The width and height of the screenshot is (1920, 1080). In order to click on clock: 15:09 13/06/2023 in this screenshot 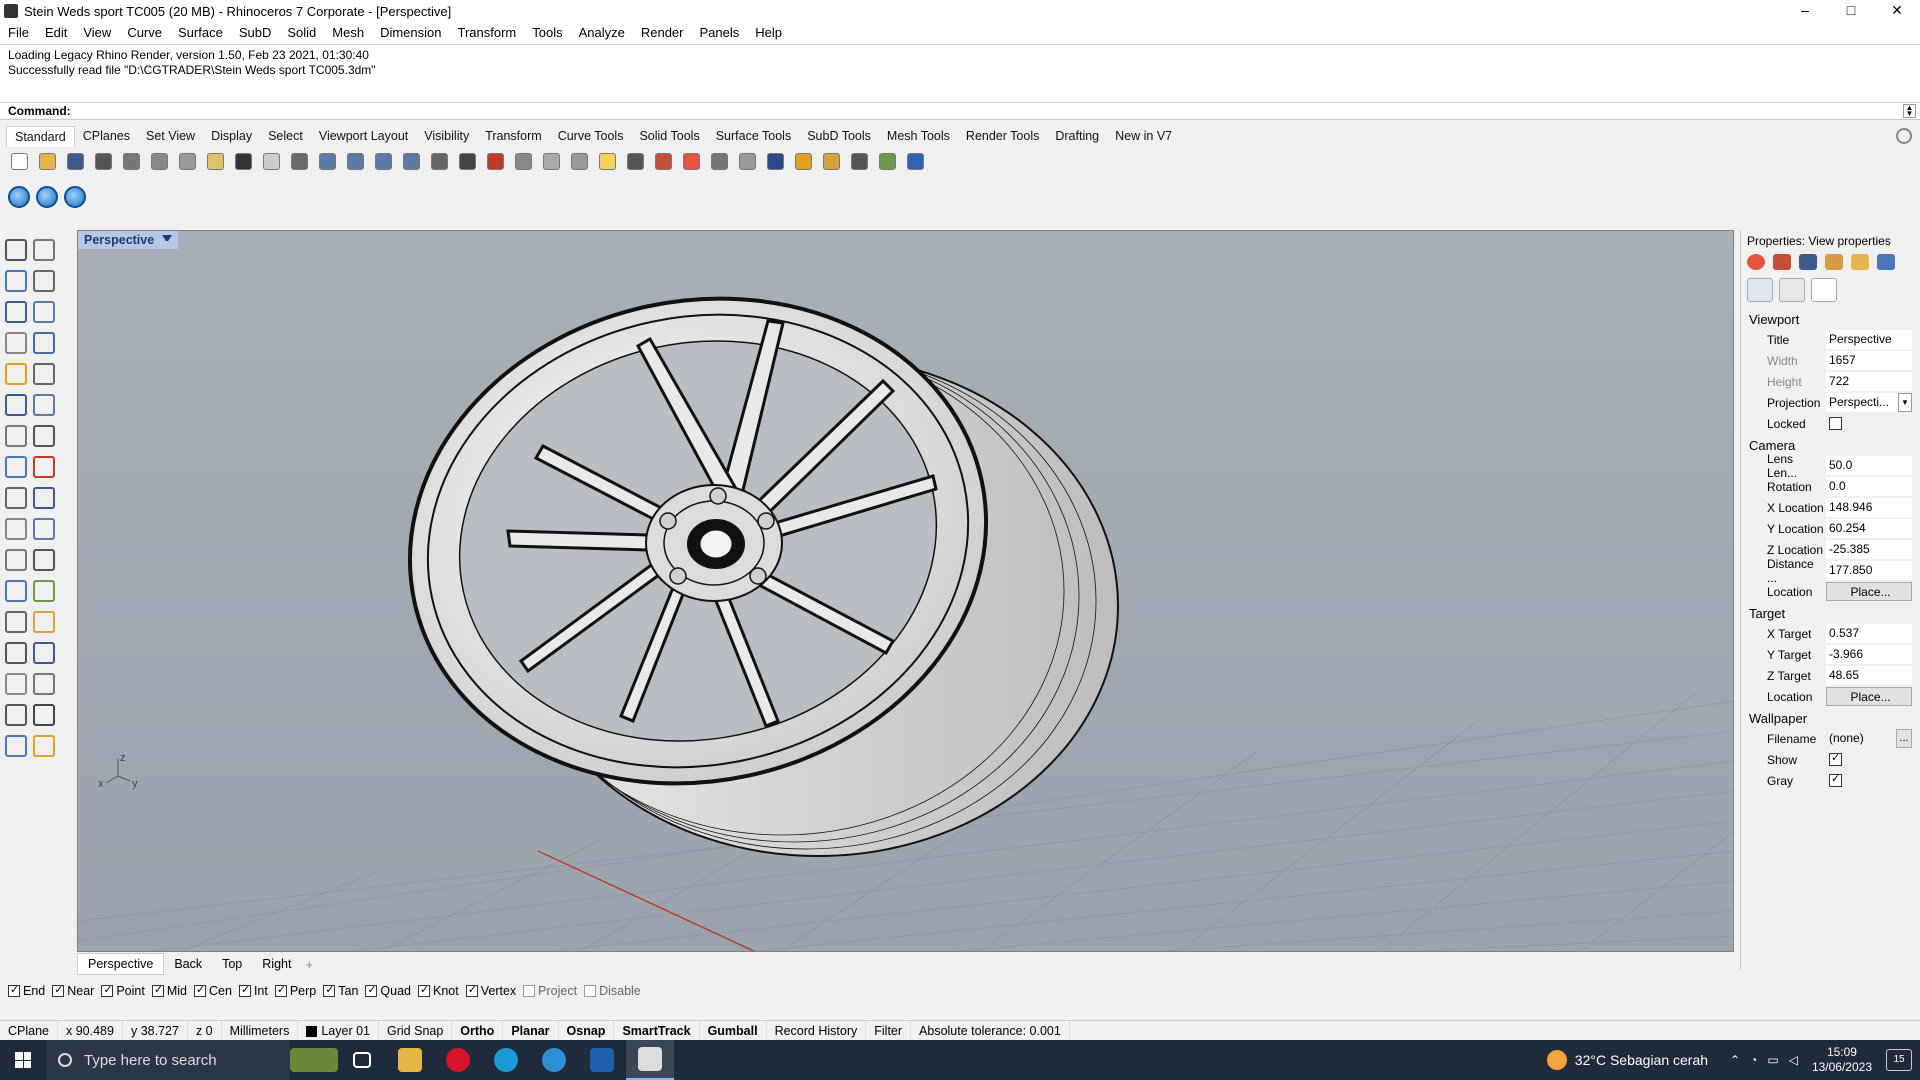, I will do `click(1842, 1060)`.